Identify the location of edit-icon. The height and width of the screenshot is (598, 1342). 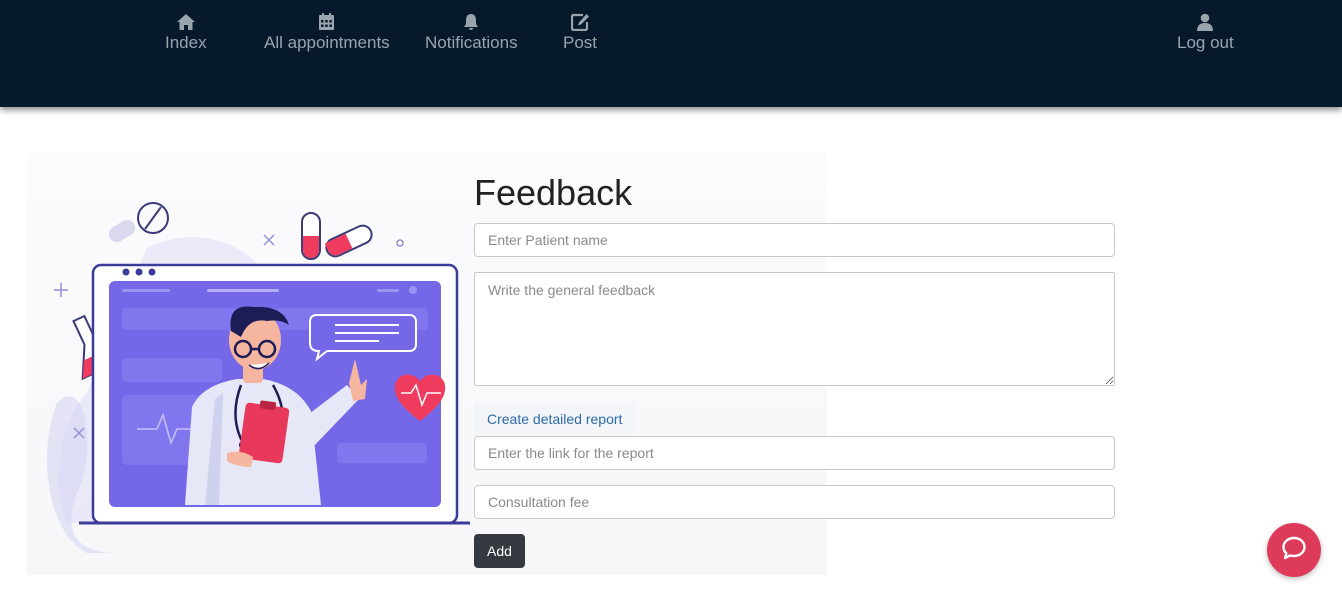
(580, 21).